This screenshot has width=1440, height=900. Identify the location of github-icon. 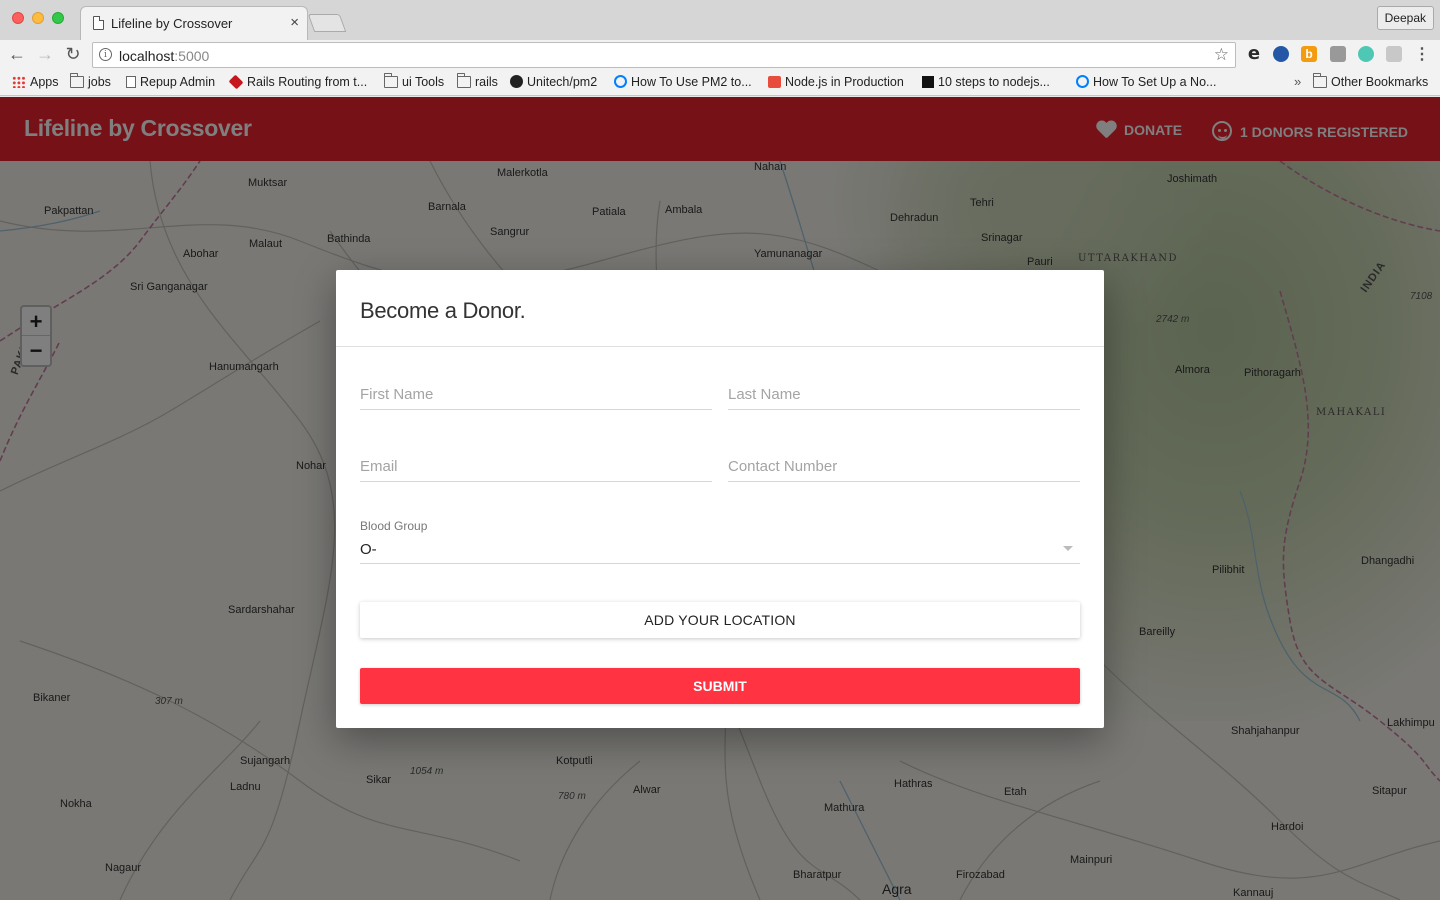
(516, 81).